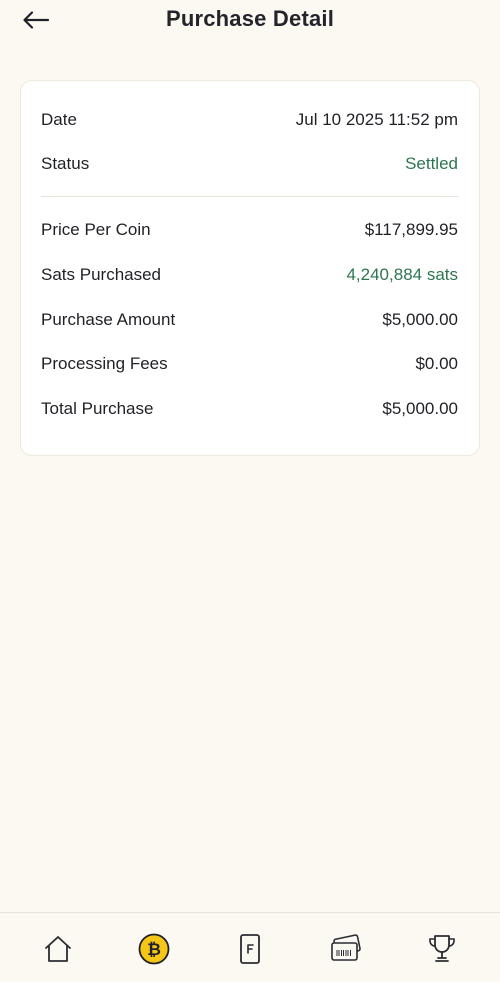 The width and height of the screenshot is (500, 982). Describe the element at coordinates (249, 120) in the screenshot. I see `date-row: Date Jul 10 2025 11:52 pm` at that location.